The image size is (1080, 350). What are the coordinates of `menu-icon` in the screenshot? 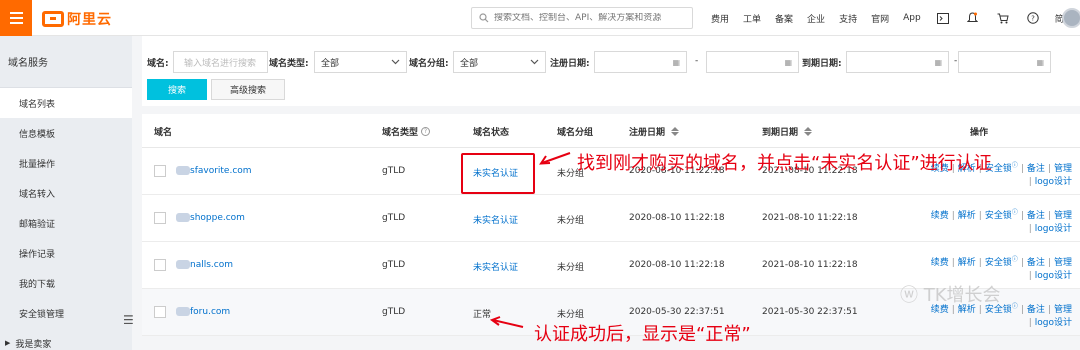 It's located at (16, 18).